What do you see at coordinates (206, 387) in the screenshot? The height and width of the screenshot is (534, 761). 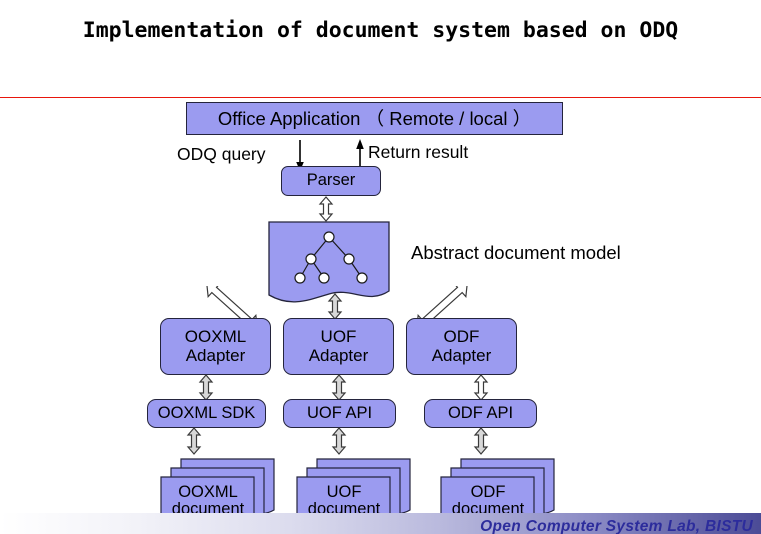 I see `ooxml-adapter-to-sdk-arrow-icon` at bounding box center [206, 387].